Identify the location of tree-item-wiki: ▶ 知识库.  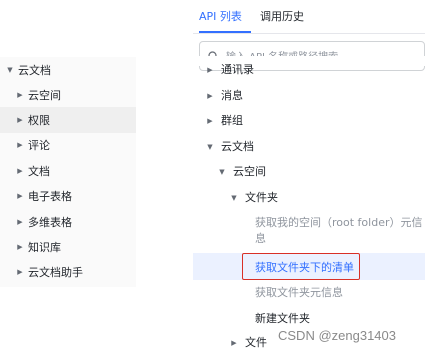
(68, 247).